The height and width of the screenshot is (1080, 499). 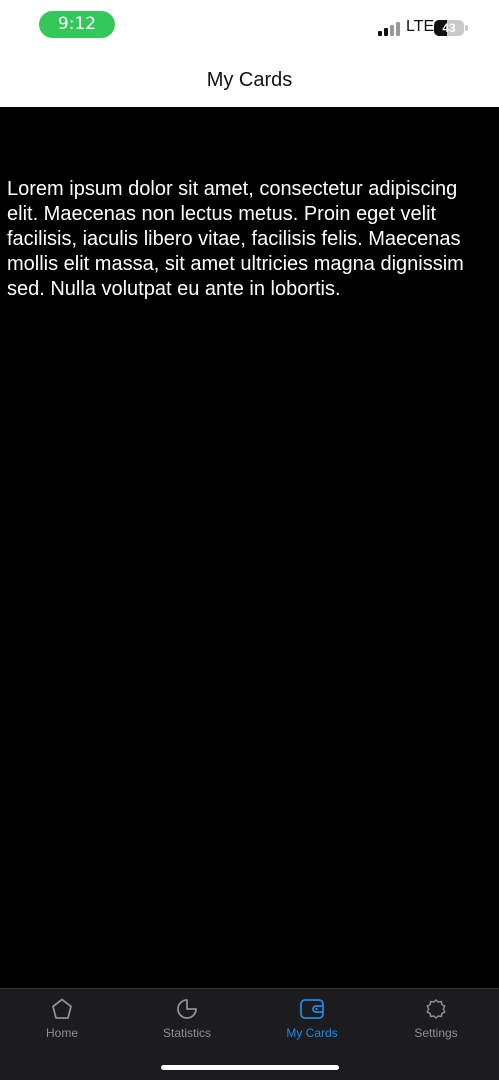 What do you see at coordinates (436, 1033) in the screenshot?
I see `tab-settings-label: Settings` at bounding box center [436, 1033].